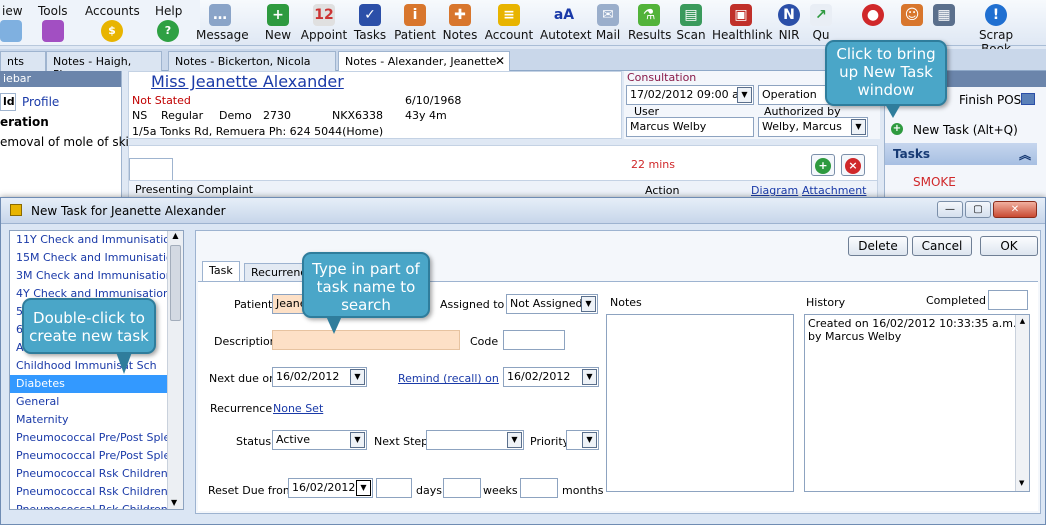 The image size is (1046, 525). Describe the element at coordinates (96, 384) in the screenshot. I see `task-template-item: Diabetes` at that location.